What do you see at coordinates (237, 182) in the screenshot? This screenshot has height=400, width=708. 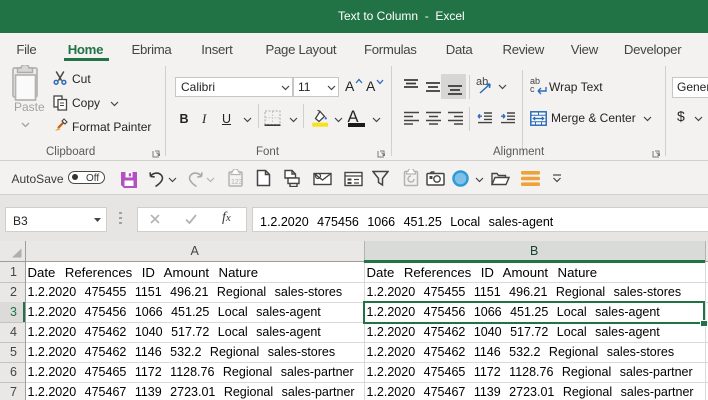 I see `svg-text: 123` at bounding box center [237, 182].